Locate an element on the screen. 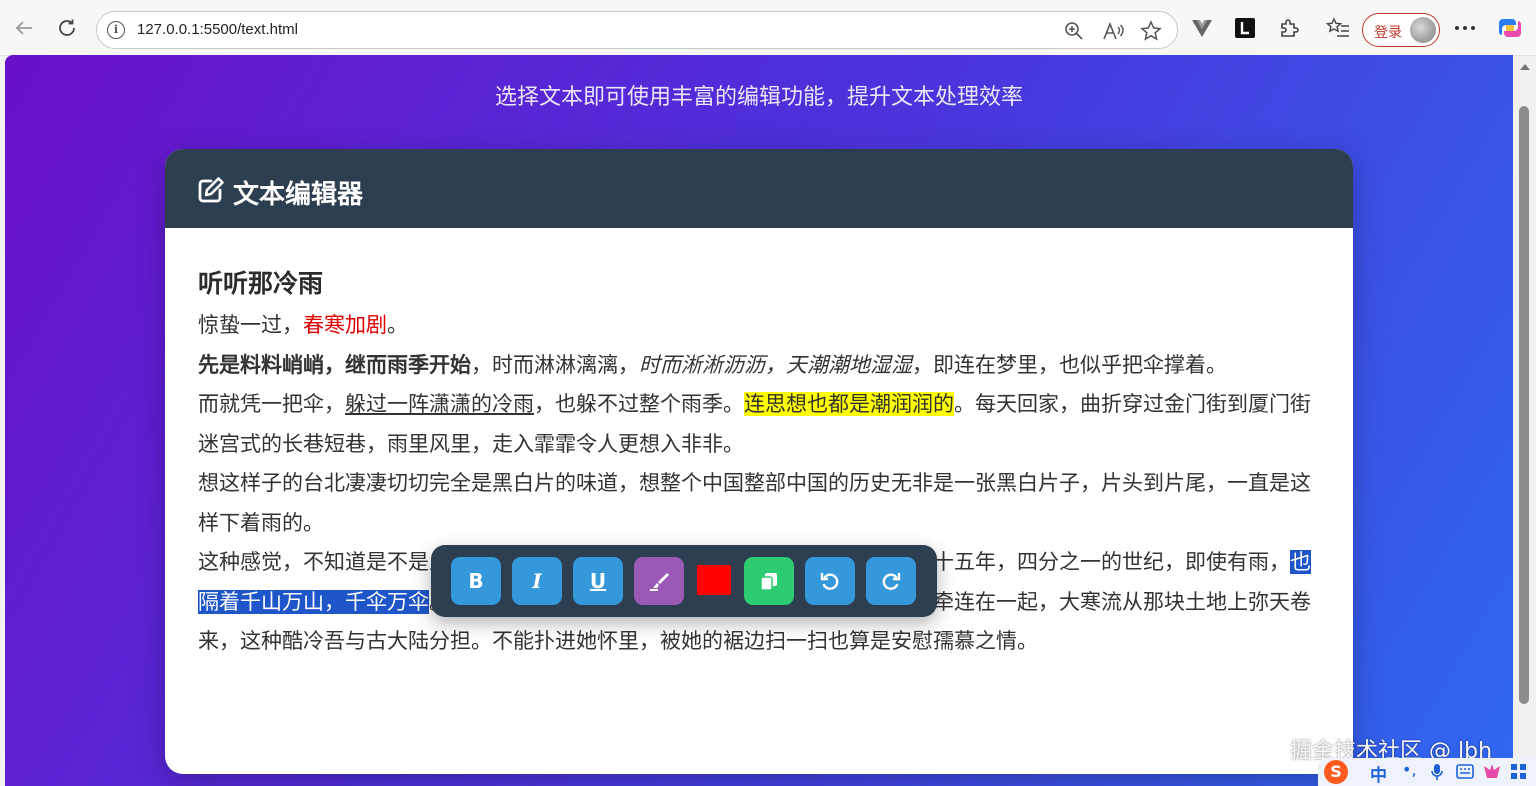 The height and width of the screenshot is (786, 1536). undo-button is located at coordinates (830, 581).